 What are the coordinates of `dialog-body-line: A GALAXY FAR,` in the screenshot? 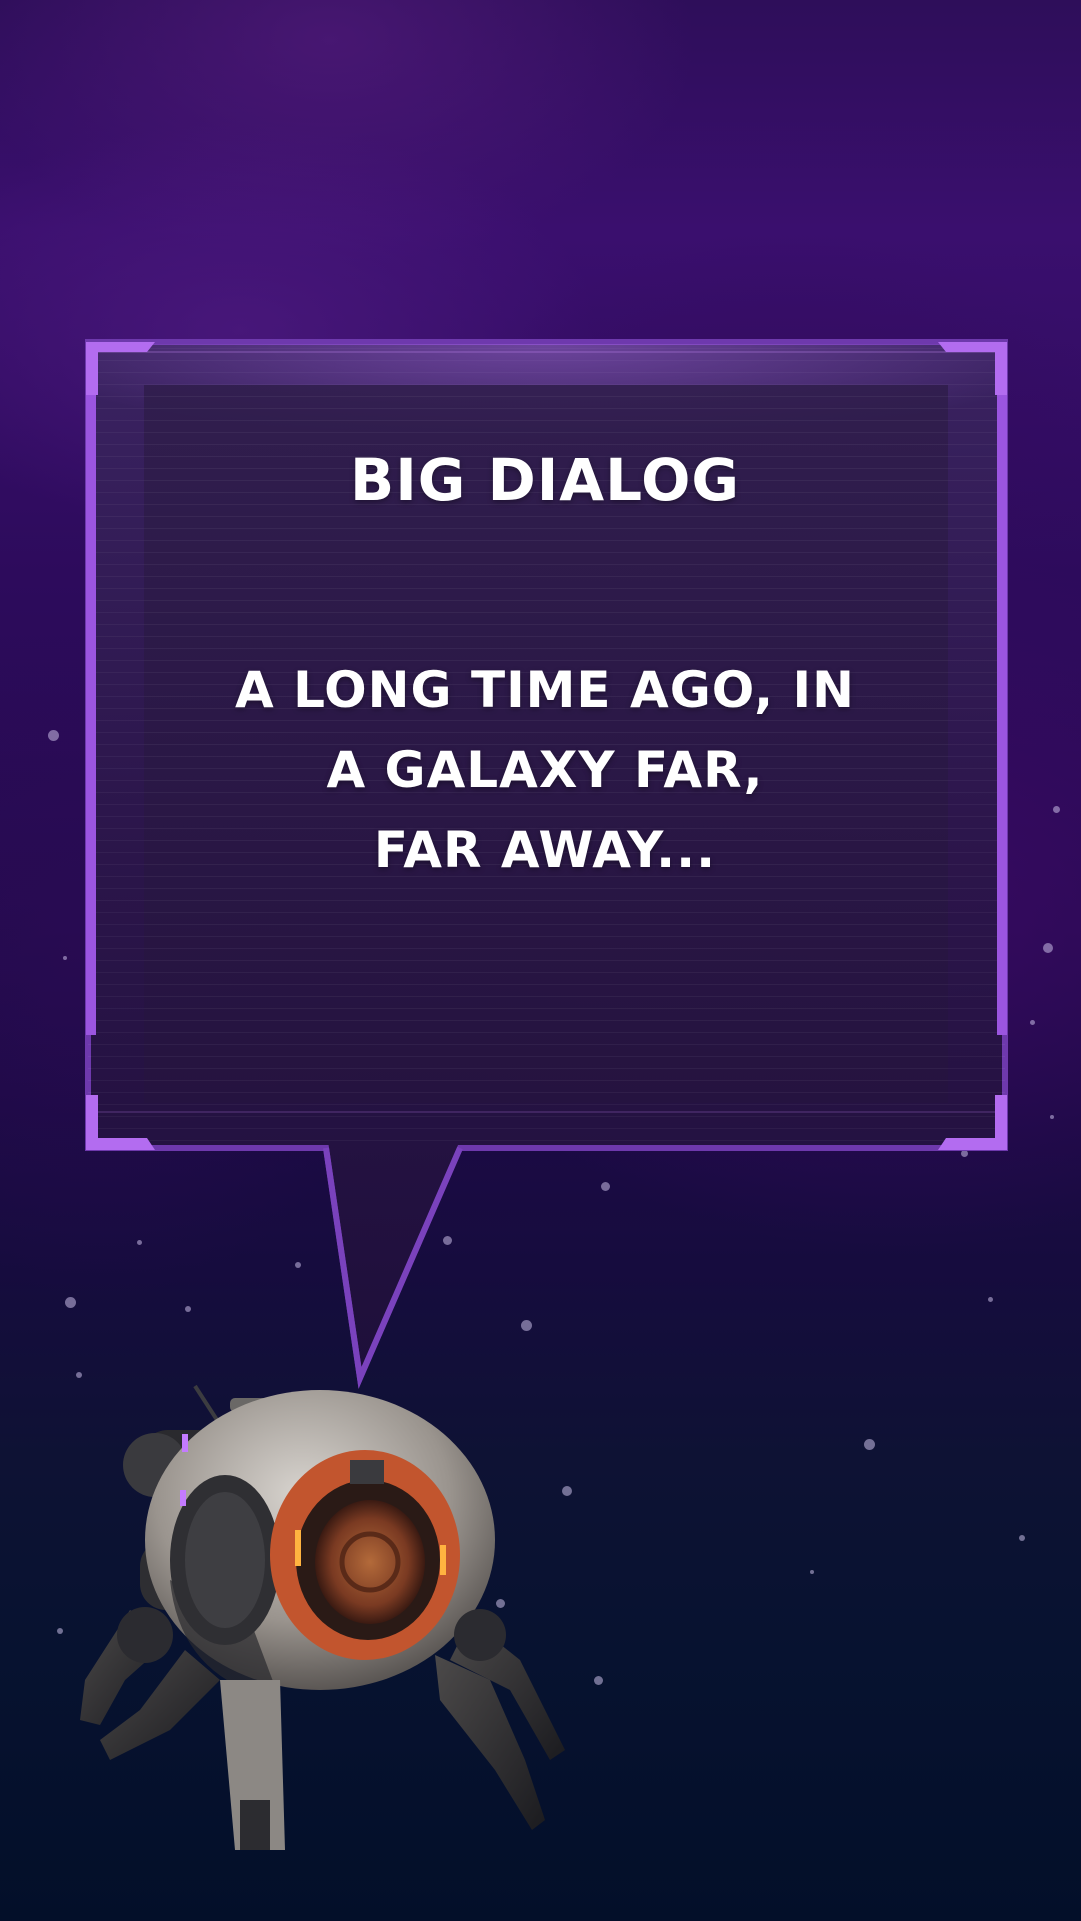 It's located at (545, 770).